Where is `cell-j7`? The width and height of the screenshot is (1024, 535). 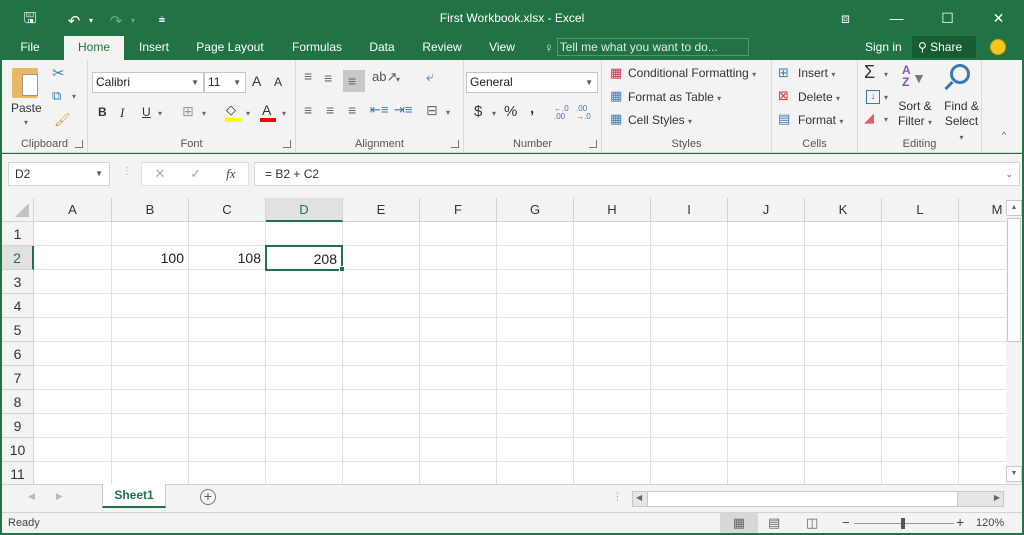 cell-j7 is located at coordinates (766, 378).